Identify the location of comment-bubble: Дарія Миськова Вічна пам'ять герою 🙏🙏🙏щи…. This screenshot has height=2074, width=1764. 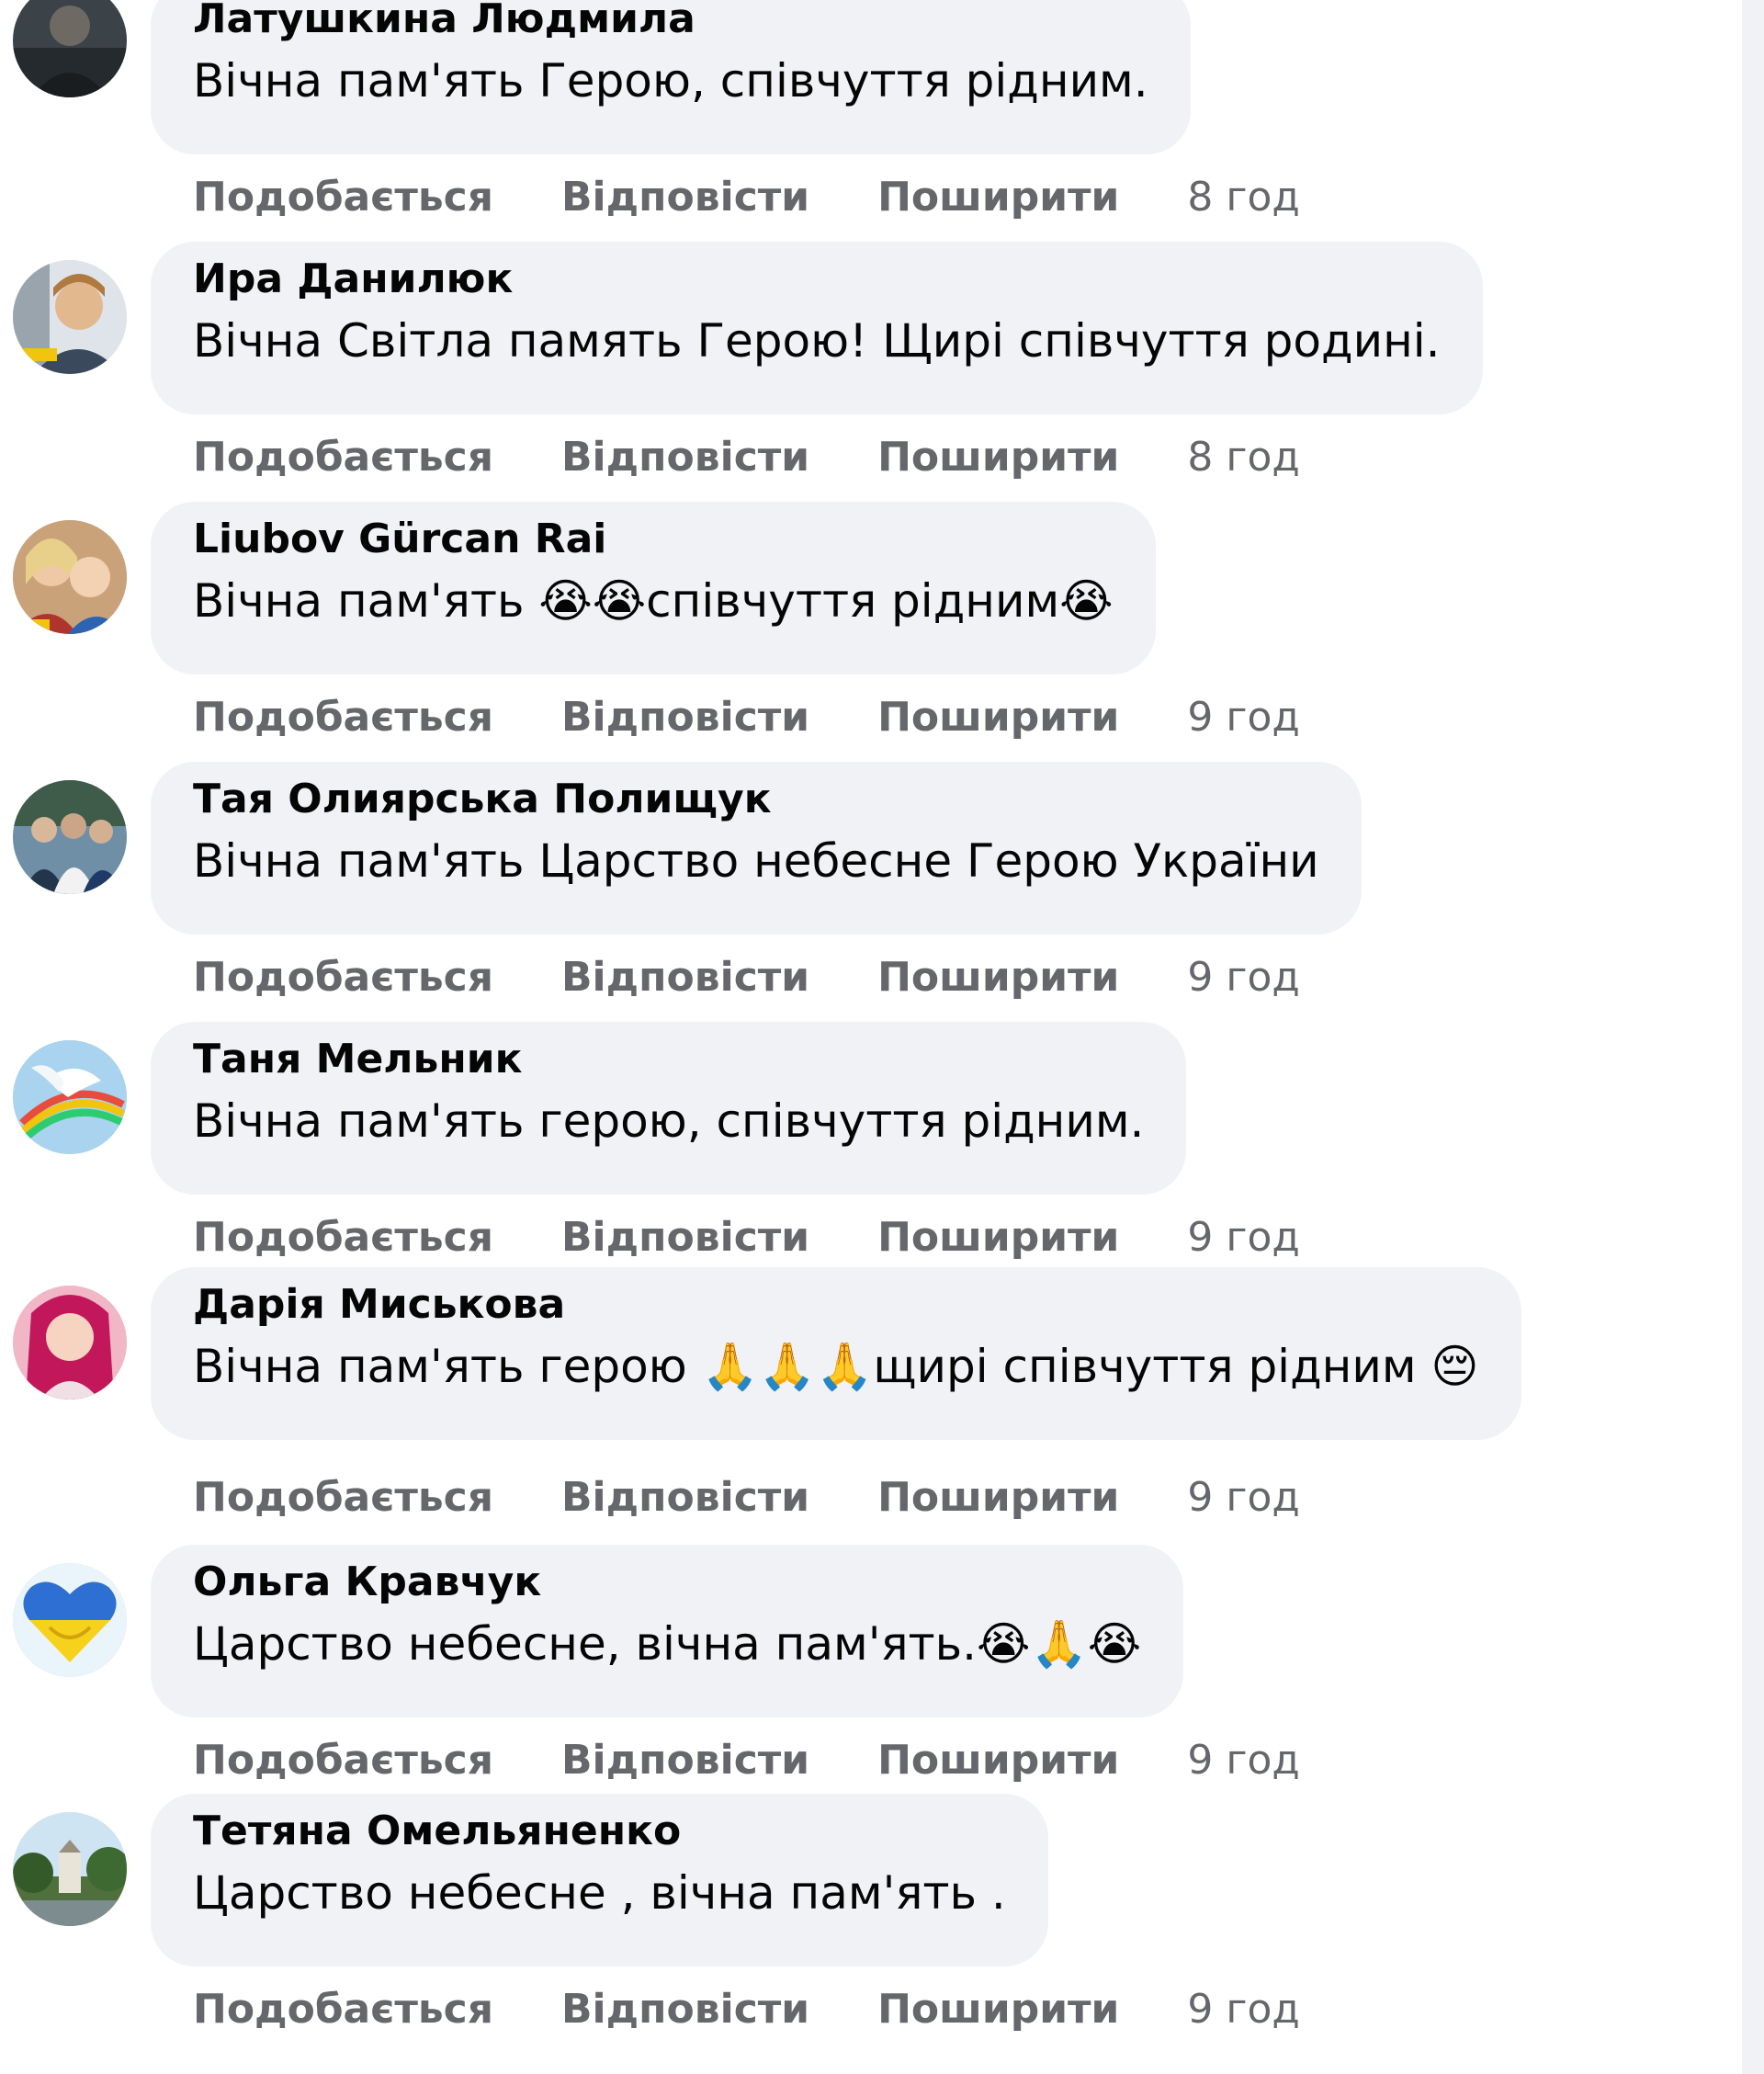
(836, 1353).